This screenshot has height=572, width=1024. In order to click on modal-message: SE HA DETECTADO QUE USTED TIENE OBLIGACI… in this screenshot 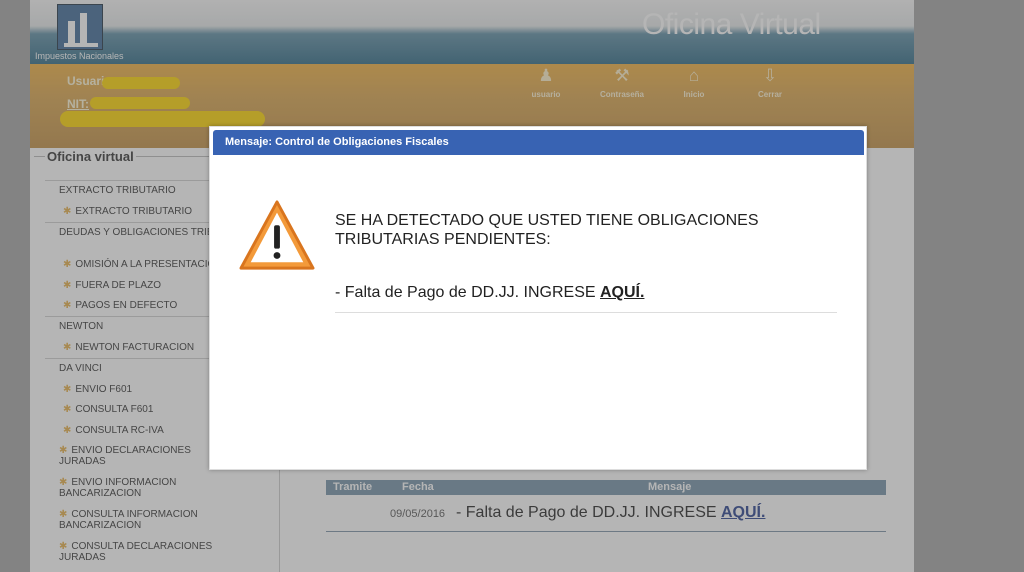, I will do `click(547, 230)`.